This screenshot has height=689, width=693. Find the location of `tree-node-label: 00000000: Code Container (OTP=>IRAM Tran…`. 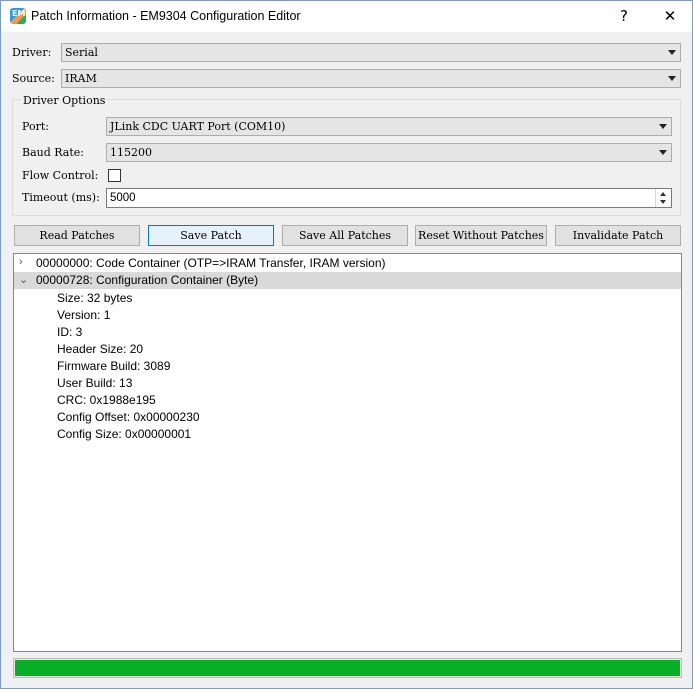

tree-node-label: 00000000: Code Container (OTP=>IRAM Tran… is located at coordinates (211, 263).